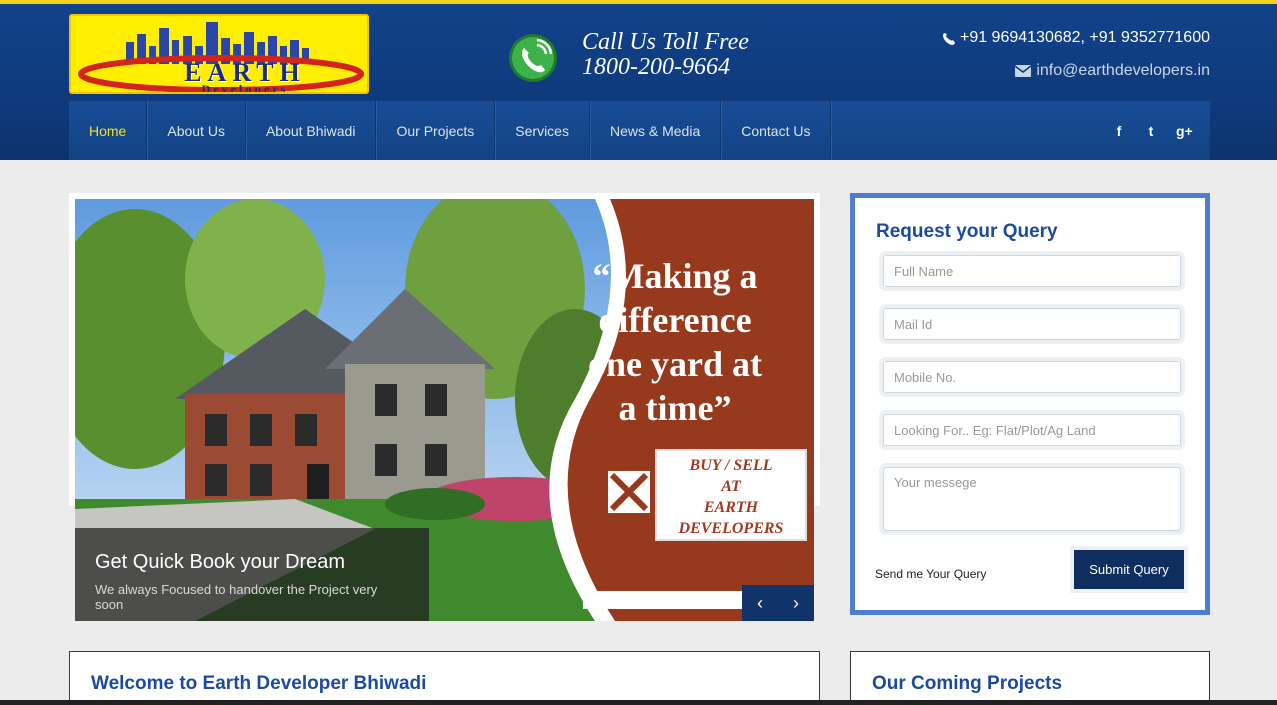 The image size is (1277, 705). I want to click on nav-item-news-media: News & Media, so click(656, 130).